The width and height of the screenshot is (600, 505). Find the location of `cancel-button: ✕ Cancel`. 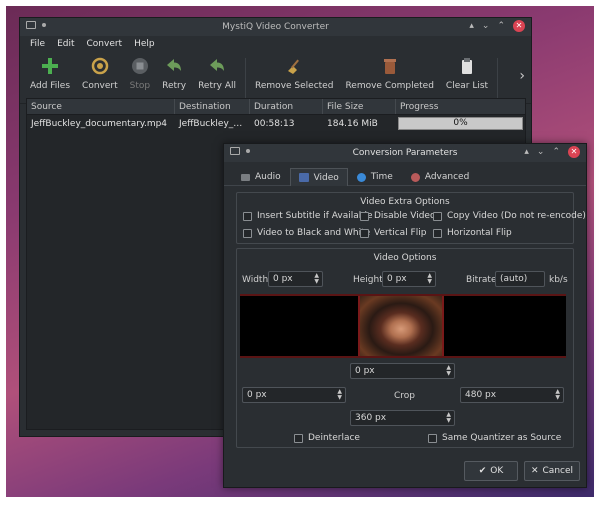

cancel-button: ✕ Cancel is located at coordinates (552, 471).